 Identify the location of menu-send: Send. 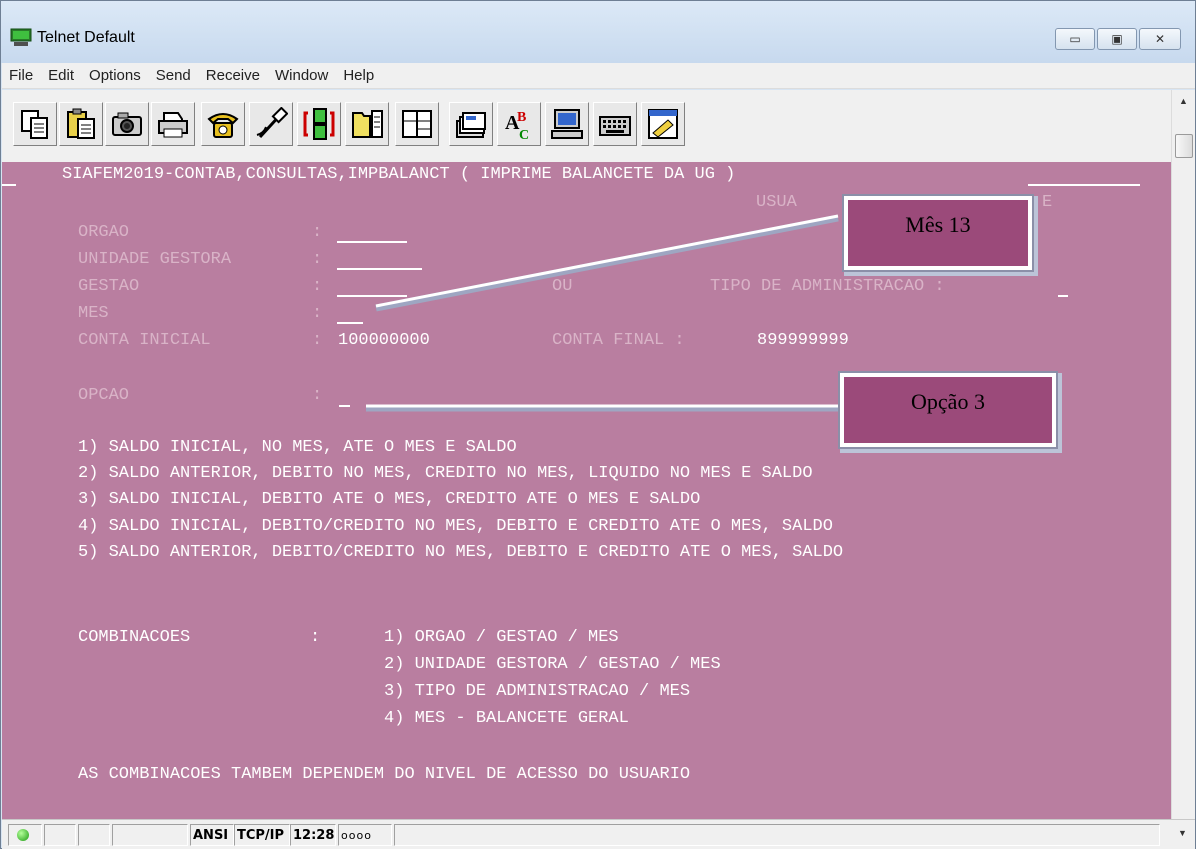
(173, 75).